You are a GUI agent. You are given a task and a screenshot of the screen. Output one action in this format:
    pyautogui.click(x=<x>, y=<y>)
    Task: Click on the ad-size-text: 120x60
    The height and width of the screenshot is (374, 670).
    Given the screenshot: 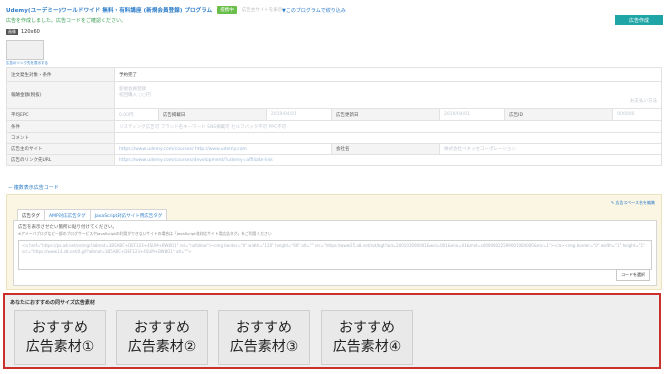 What is the action you would take?
    pyautogui.click(x=30, y=32)
    